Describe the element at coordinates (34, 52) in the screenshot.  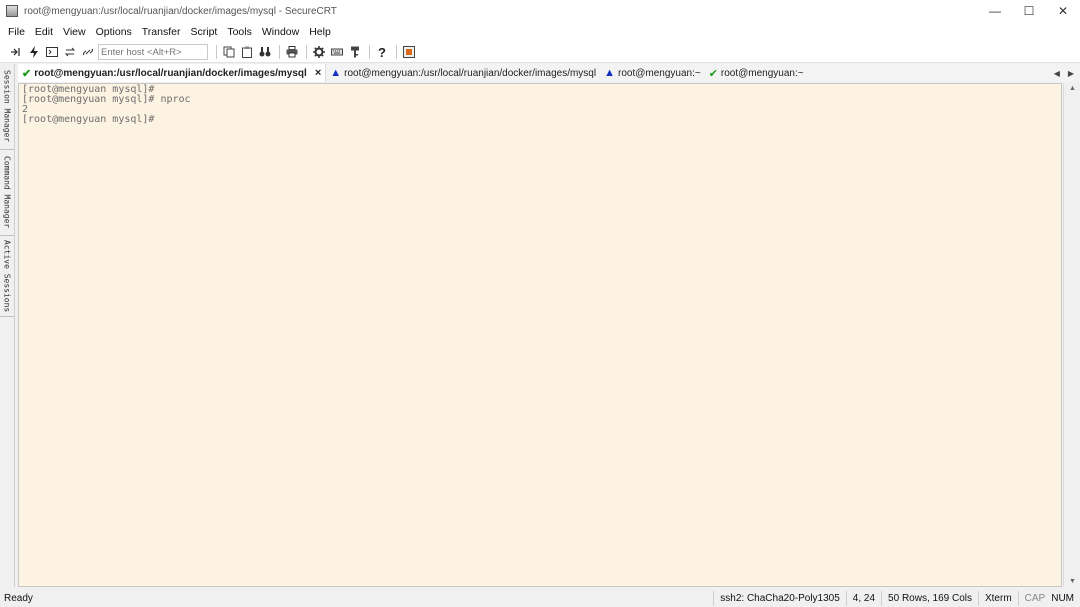
I see `quick-connect-icon` at that location.